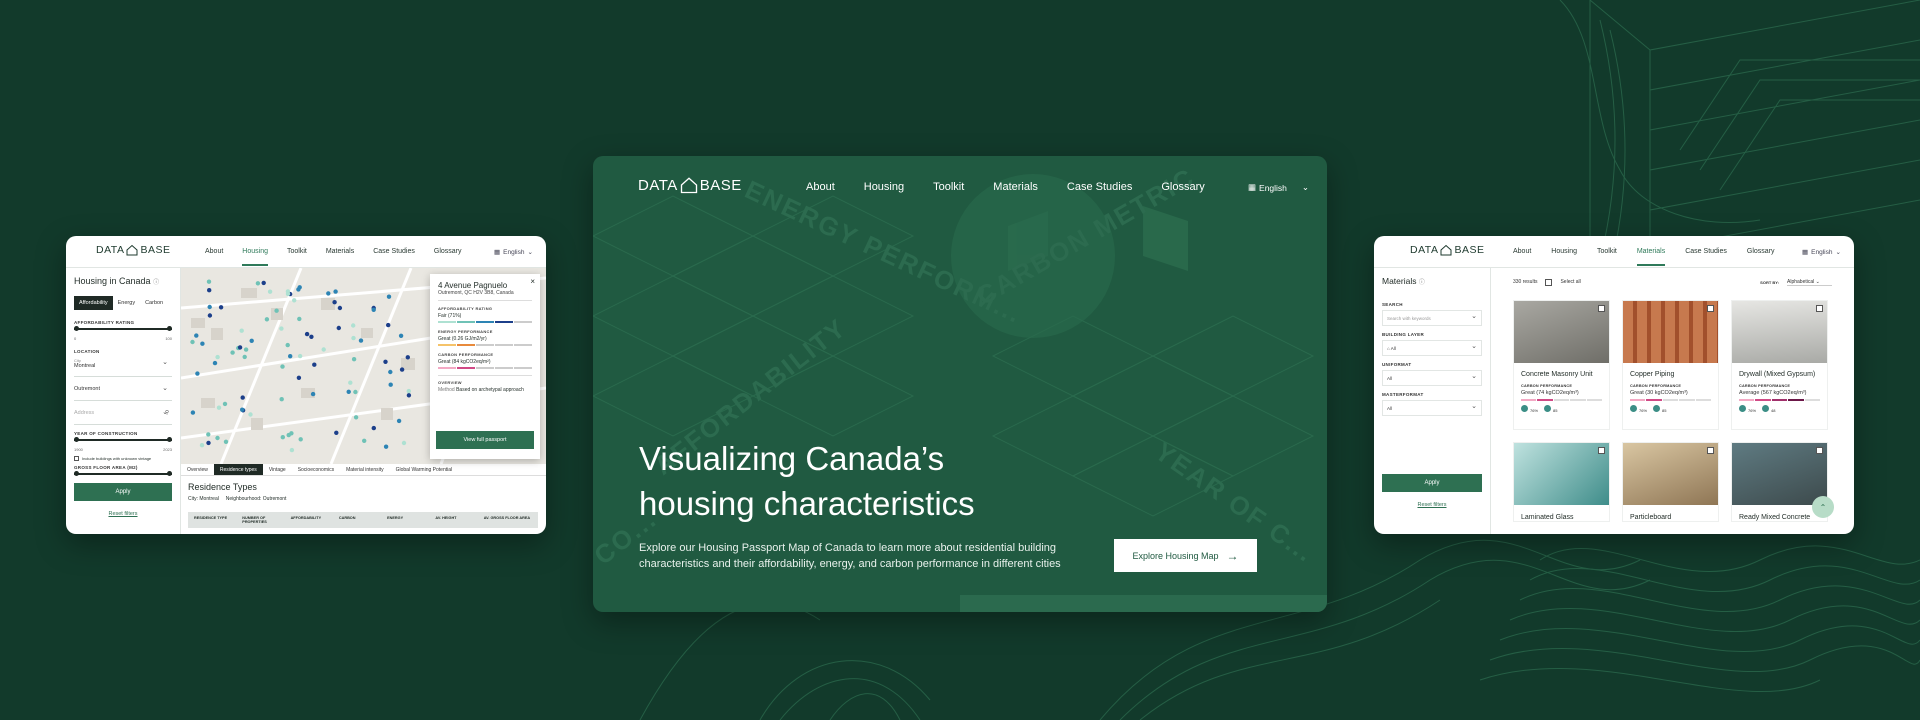 This screenshot has height=720, width=1920. What do you see at coordinates (123, 458) in the screenshot?
I see `unknown-vintage-option: Include buildings with unknown vintage` at bounding box center [123, 458].